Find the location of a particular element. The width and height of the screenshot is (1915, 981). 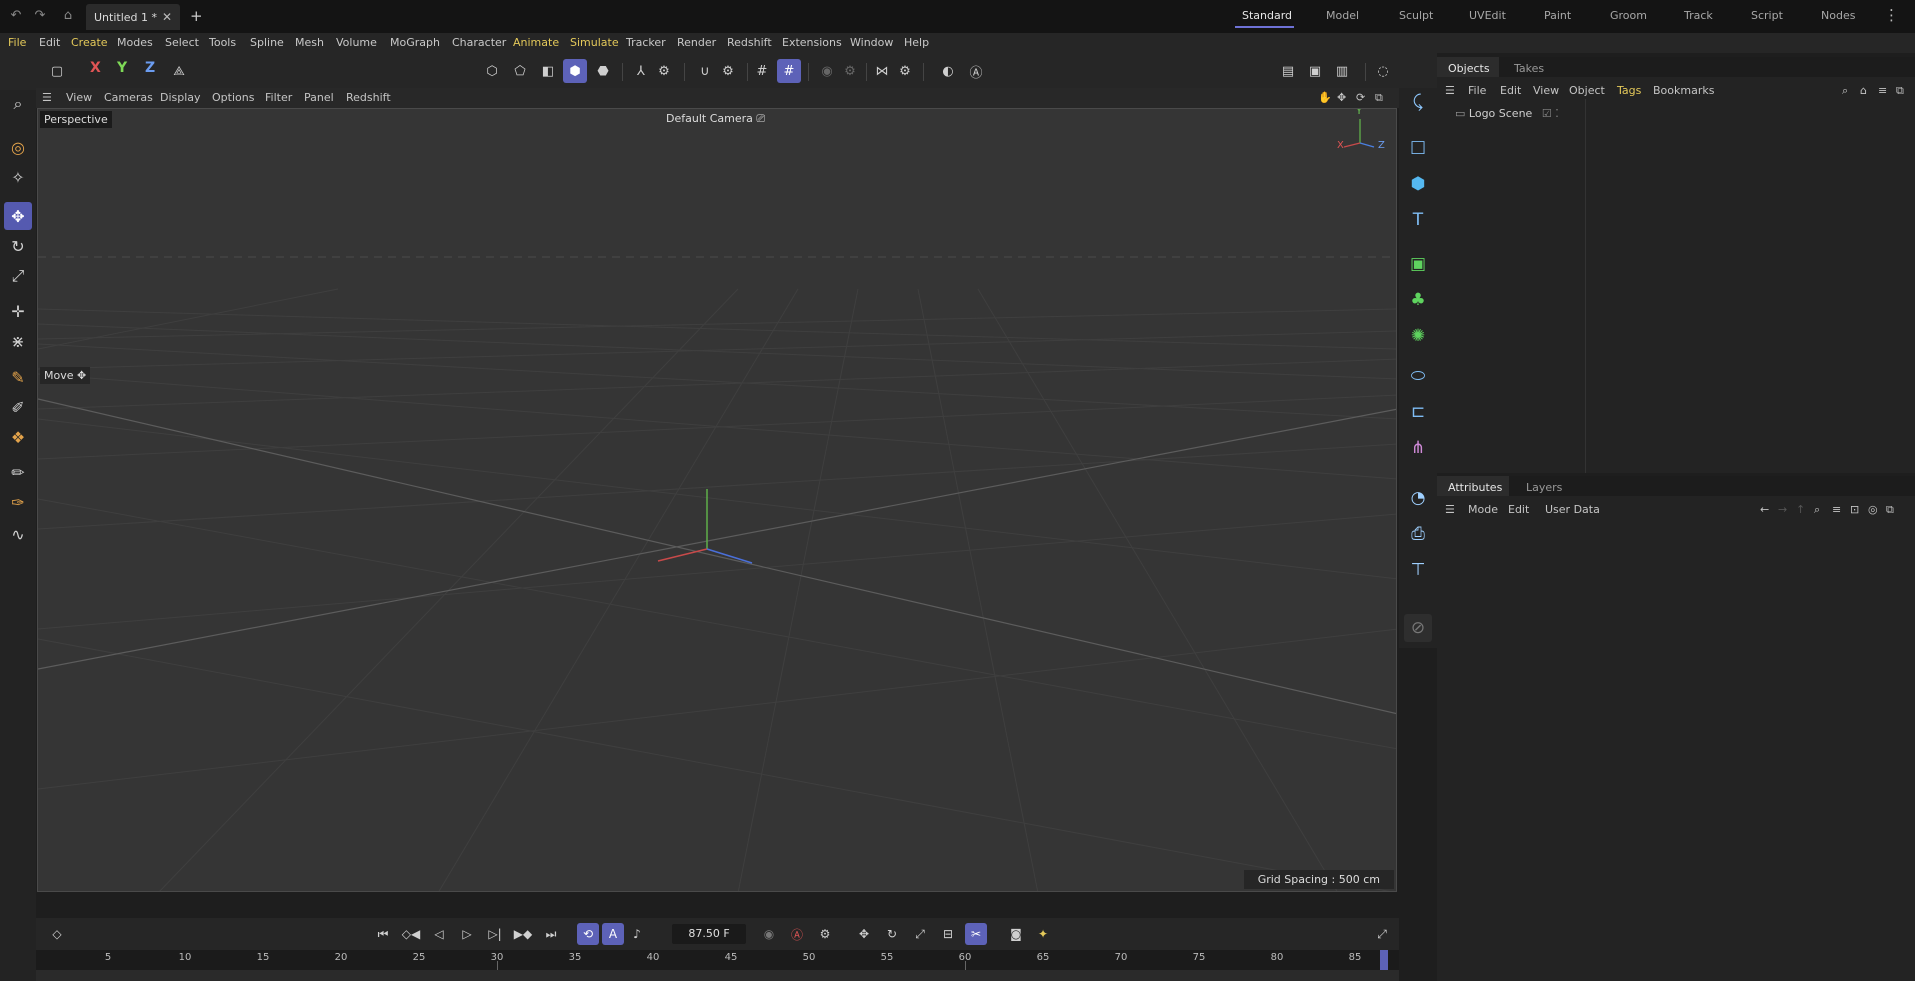

attributes-hamburger-icon: ☰ is located at coordinates (1450, 509).